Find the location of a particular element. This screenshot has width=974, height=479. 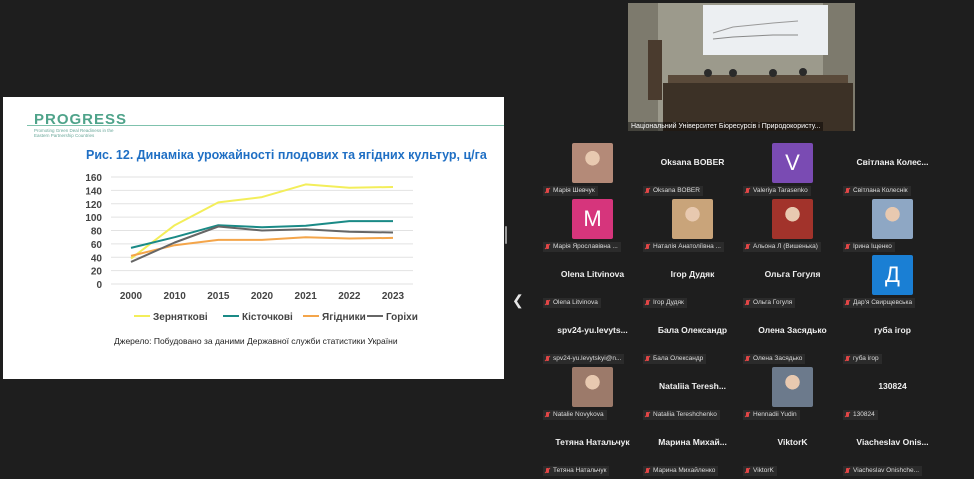

participant-tile: Марія Шевчук is located at coordinates (592, 171).